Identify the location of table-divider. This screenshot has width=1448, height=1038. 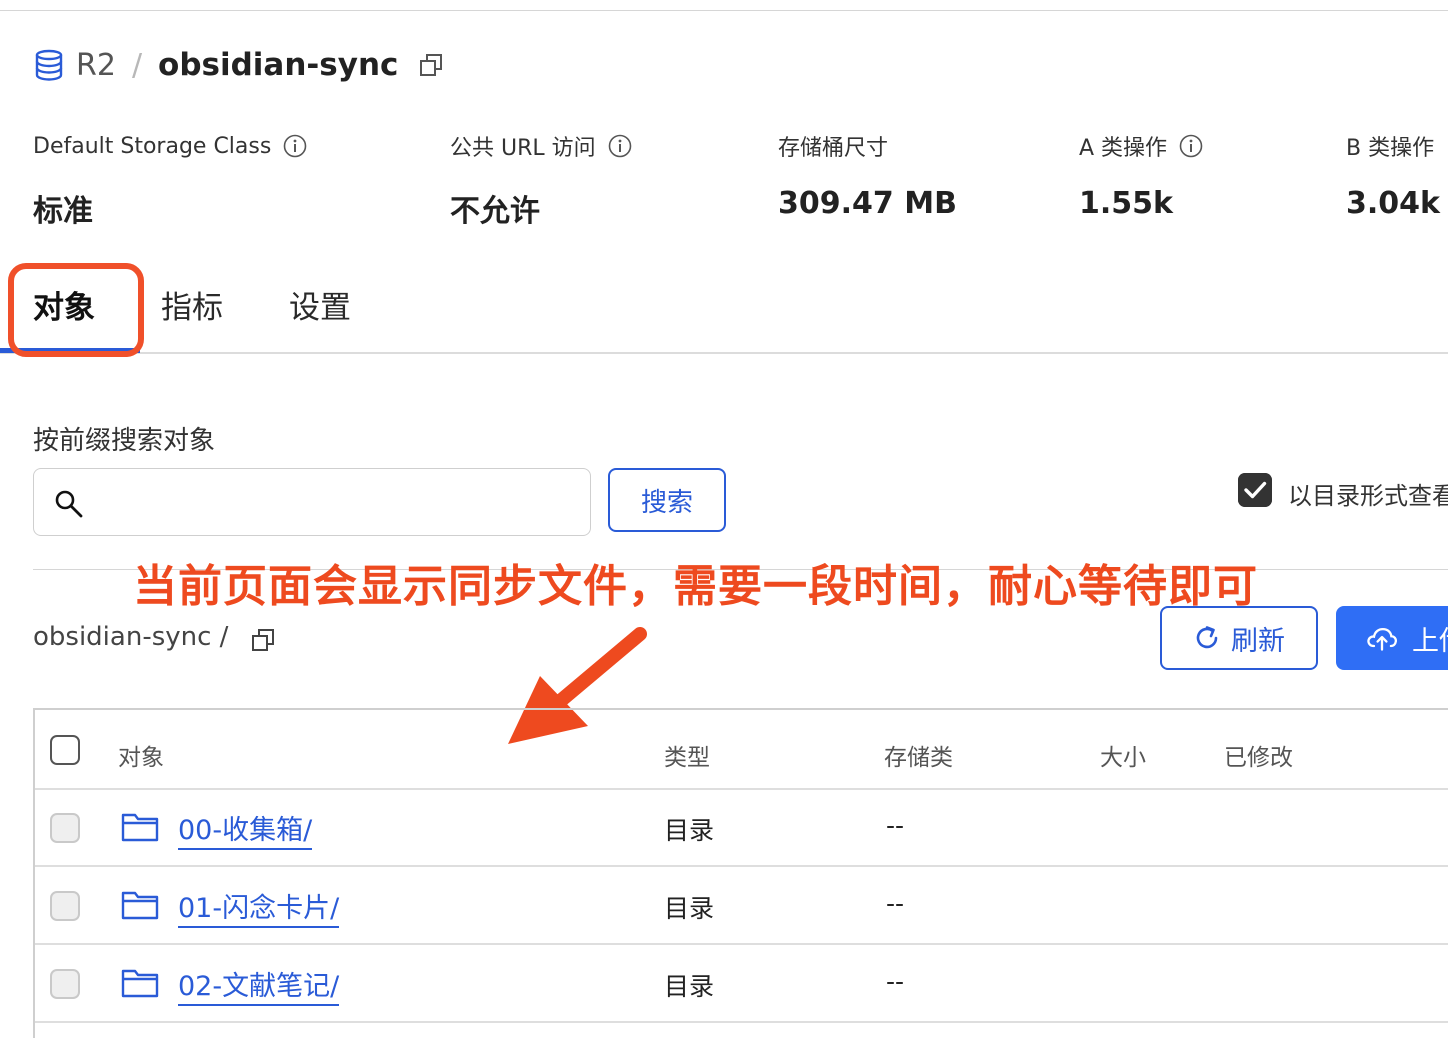
(741, 789).